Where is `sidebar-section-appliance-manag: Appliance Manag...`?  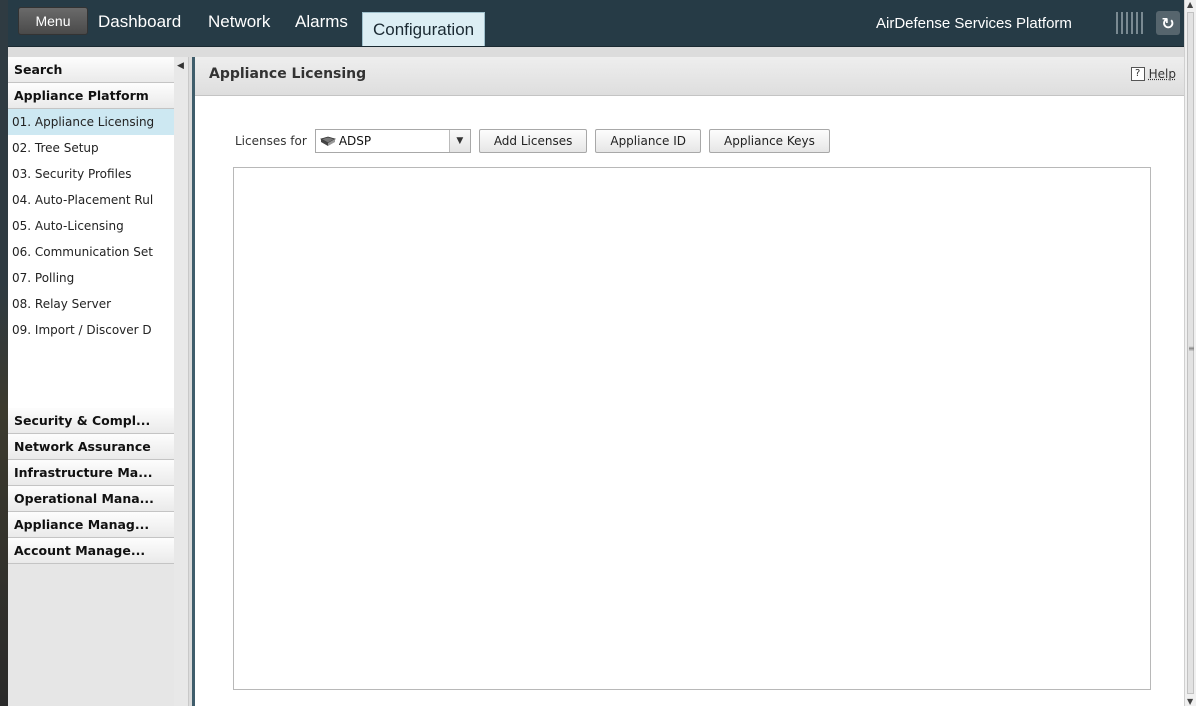
sidebar-section-appliance-manag: Appliance Manag... is located at coordinates (91, 525).